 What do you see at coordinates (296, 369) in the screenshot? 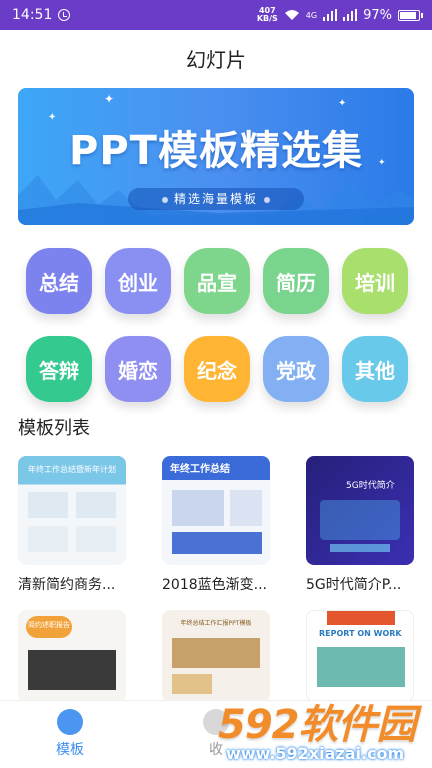
I see `category-party: 党政` at bounding box center [296, 369].